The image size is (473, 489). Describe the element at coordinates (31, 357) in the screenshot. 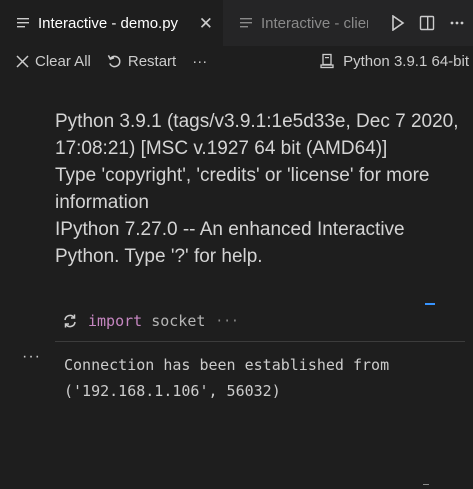

I see `cell-more-actions-icon: ···` at that location.